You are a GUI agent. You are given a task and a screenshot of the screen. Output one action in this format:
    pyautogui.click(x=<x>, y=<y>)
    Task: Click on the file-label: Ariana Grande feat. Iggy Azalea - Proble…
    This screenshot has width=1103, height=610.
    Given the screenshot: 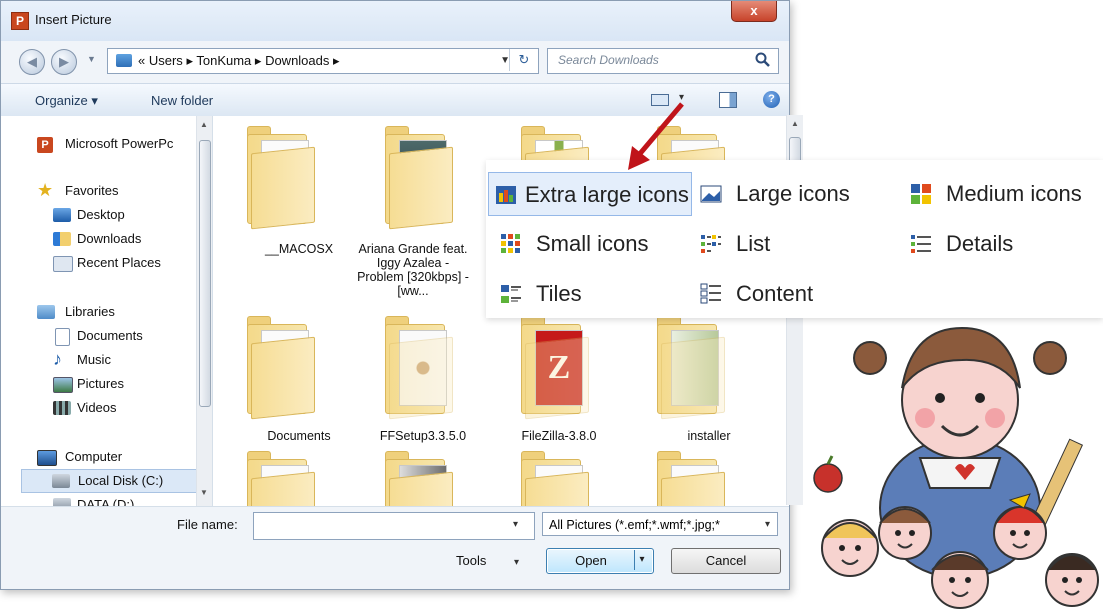 What is the action you would take?
    pyautogui.click(x=413, y=270)
    